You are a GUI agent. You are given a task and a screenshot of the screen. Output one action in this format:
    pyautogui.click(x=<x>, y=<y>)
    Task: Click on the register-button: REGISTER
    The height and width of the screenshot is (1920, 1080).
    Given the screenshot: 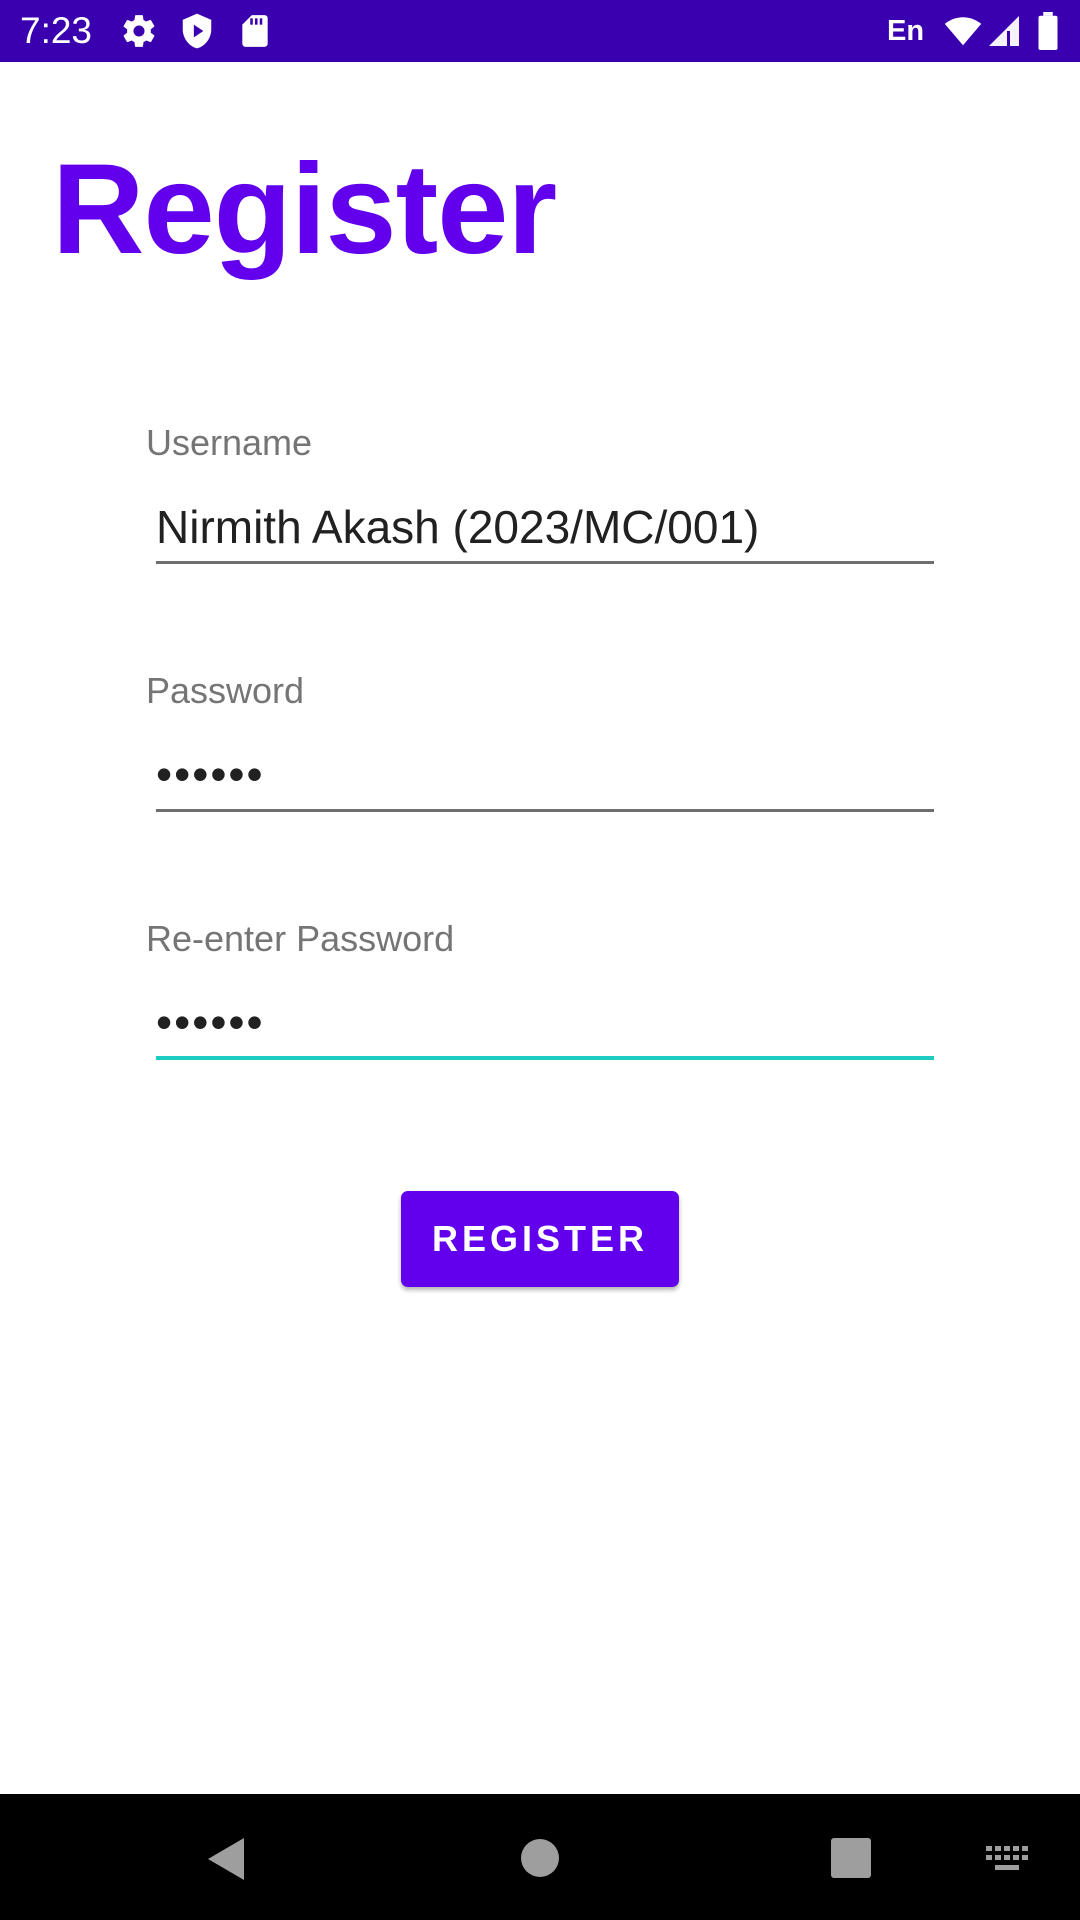 What is the action you would take?
    pyautogui.click(x=540, y=1239)
    